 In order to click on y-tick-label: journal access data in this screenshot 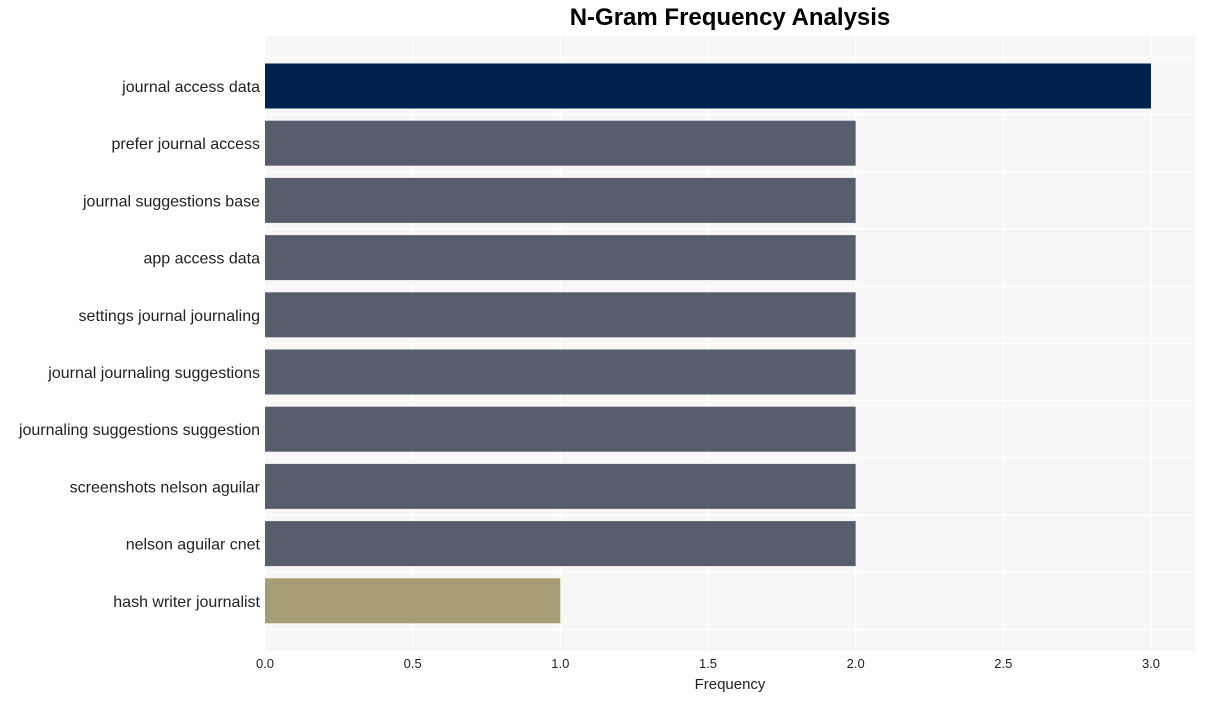, I will do `click(190, 87)`.